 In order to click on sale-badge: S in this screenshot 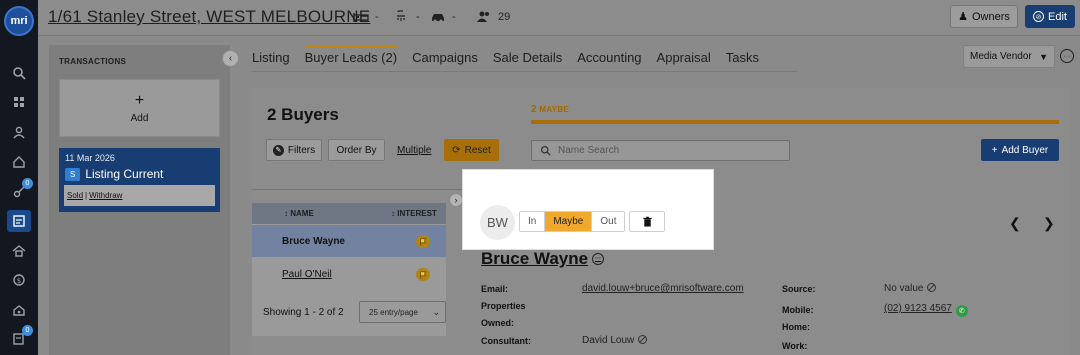, I will do `click(73, 174)`.